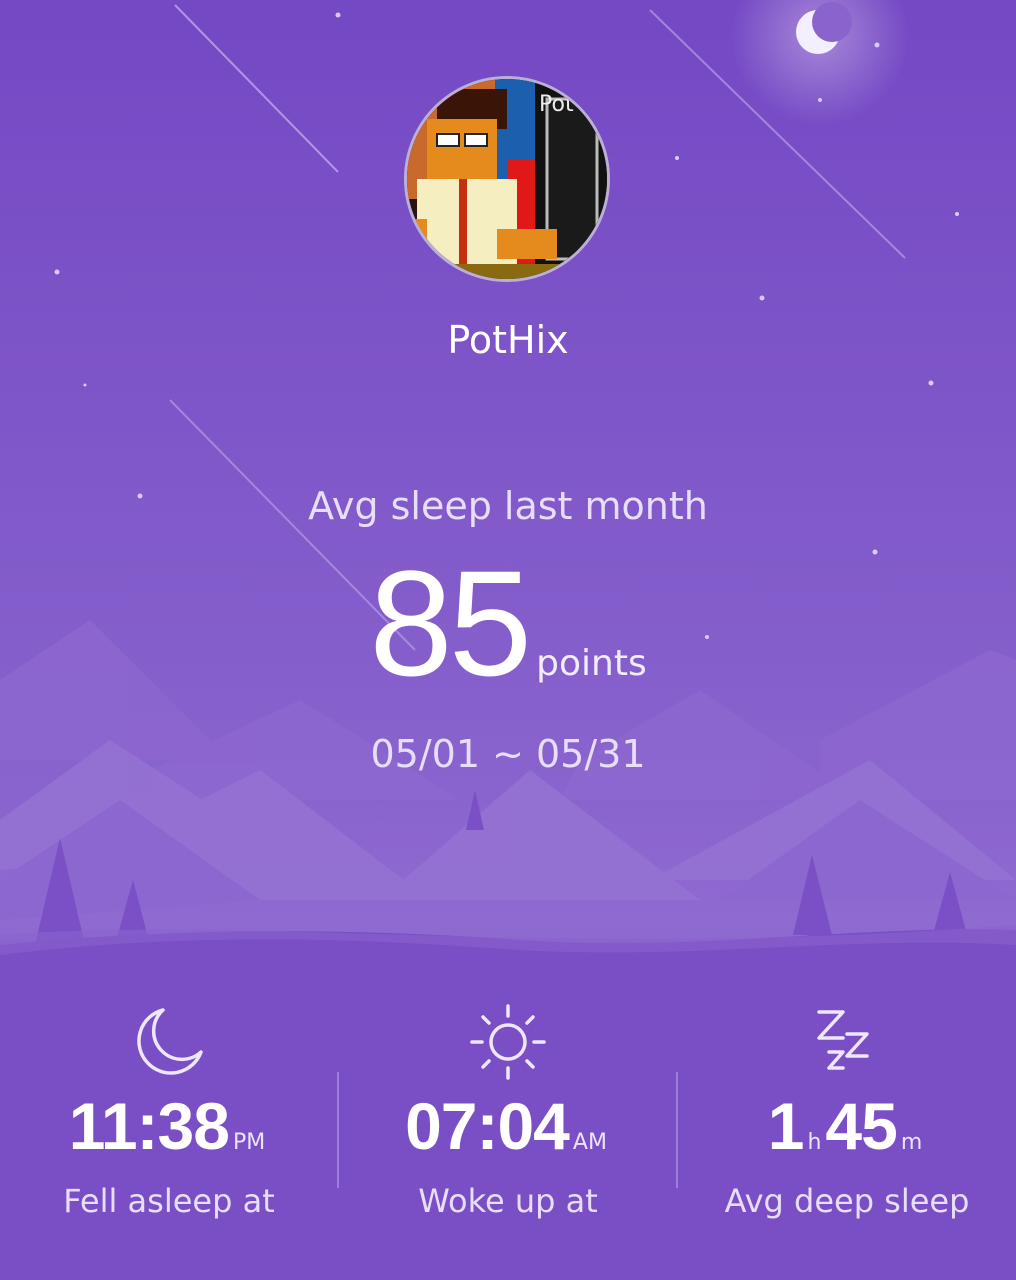  Describe the element at coordinates (847, 1201) in the screenshot. I see `deep-sleep-label: Avg deep sleep` at that location.